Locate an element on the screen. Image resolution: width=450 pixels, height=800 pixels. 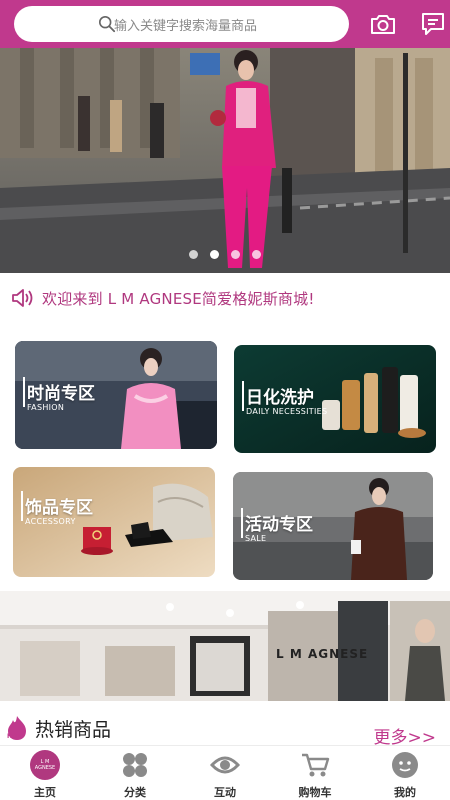
nav-interaction: 互动 is located at coordinates (225, 773).